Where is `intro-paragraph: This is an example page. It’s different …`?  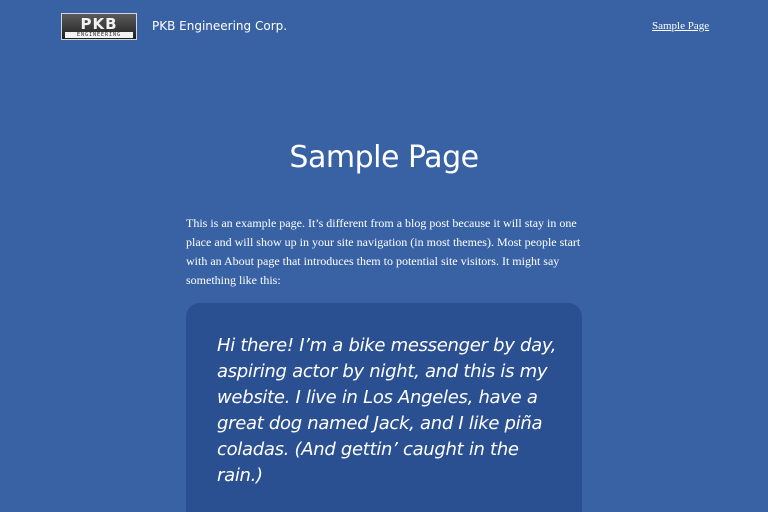
intro-paragraph: This is an example page. It’s different … is located at coordinates (383, 251).